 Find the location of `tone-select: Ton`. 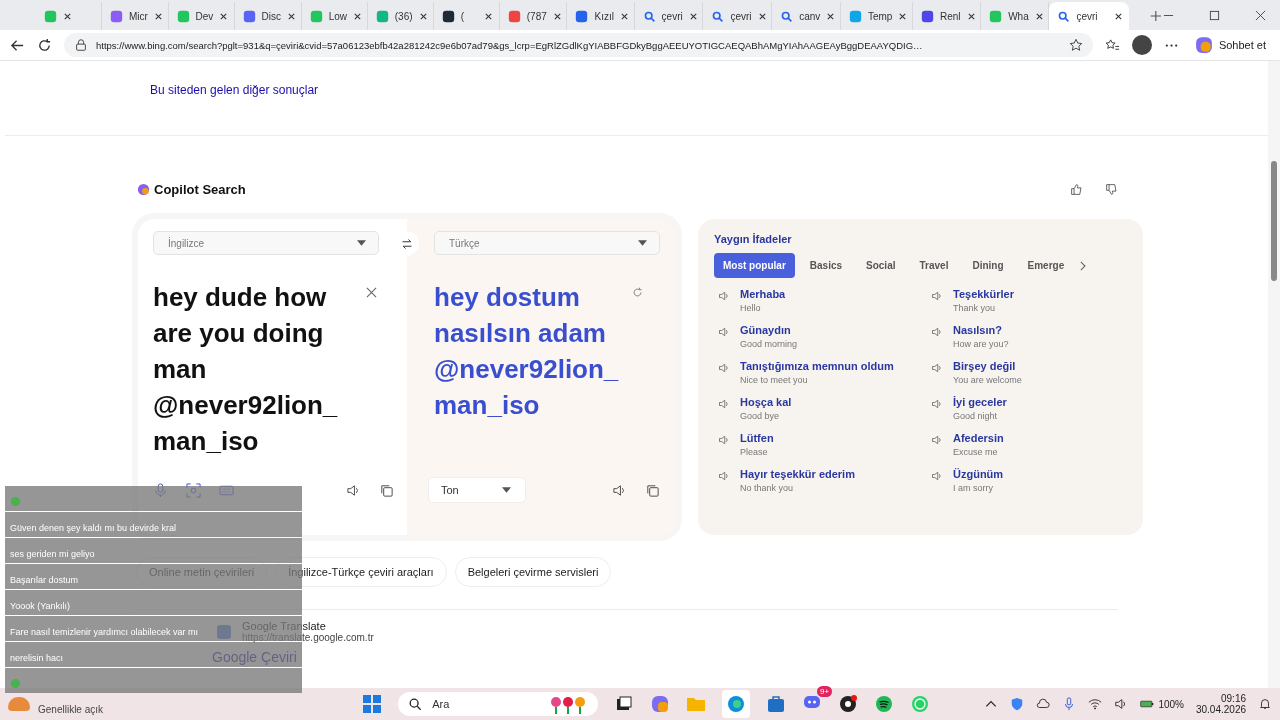

tone-select: Ton is located at coordinates (477, 490).